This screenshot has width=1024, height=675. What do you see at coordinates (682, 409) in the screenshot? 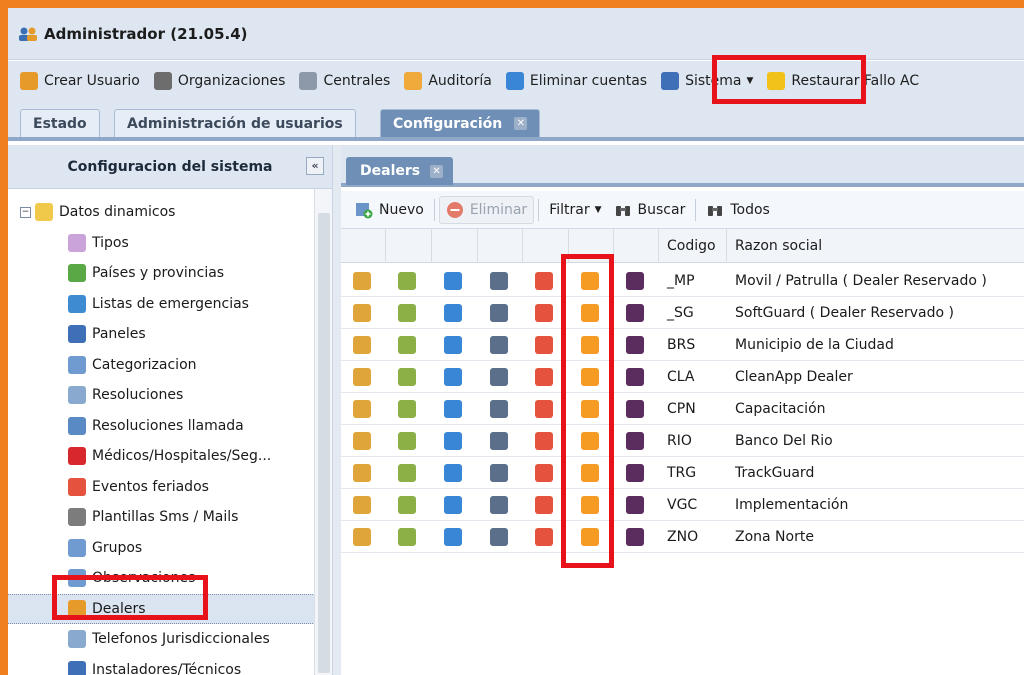
I see `table-row: CPN Capacitación` at bounding box center [682, 409].